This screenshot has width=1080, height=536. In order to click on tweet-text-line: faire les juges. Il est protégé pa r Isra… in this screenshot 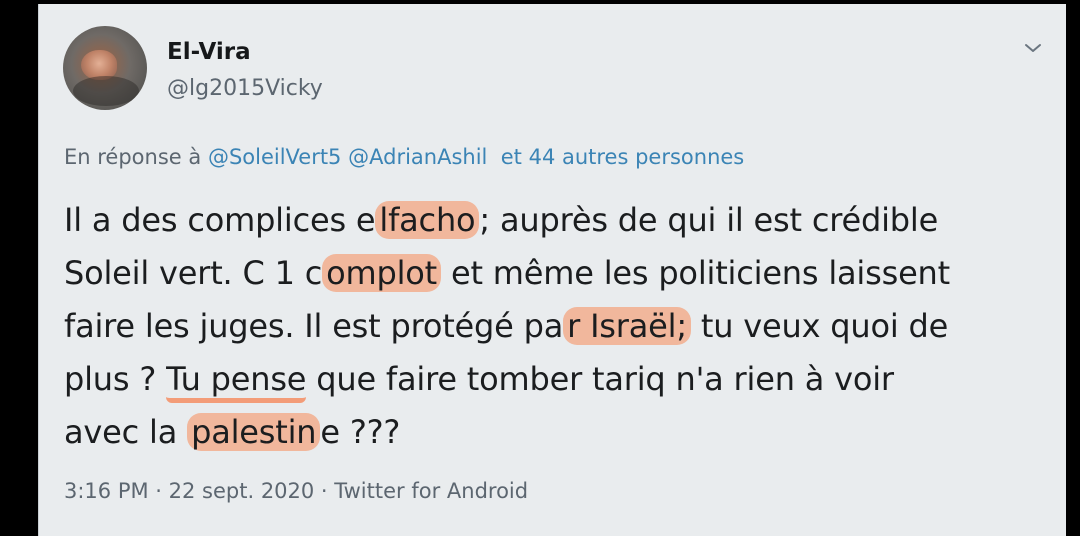, I will do `click(559, 326)`.